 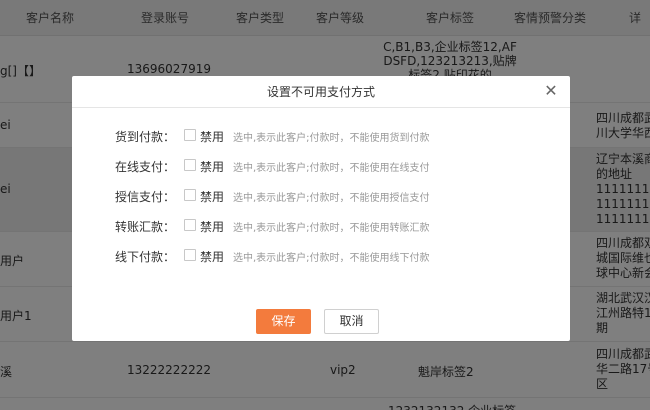 What do you see at coordinates (144, 167) in the screenshot?
I see `option-label: 在线支付：` at bounding box center [144, 167].